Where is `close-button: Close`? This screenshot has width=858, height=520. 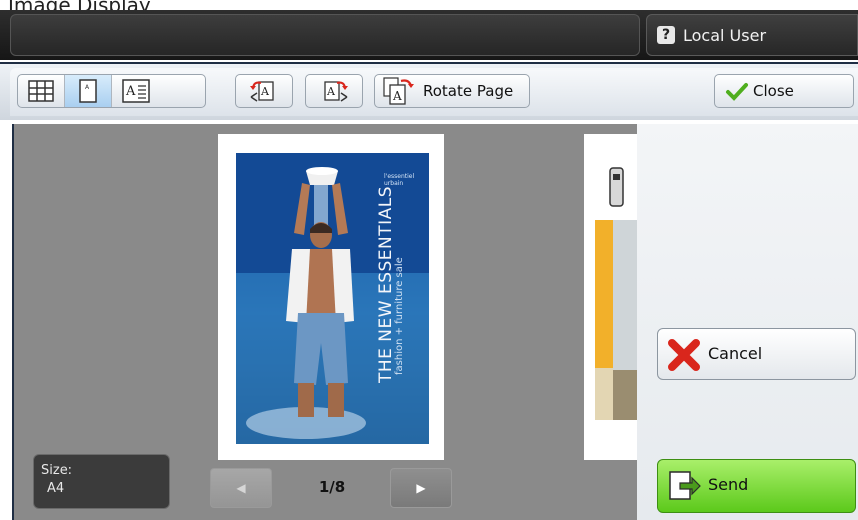 close-button: Close is located at coordinates (784, 91).